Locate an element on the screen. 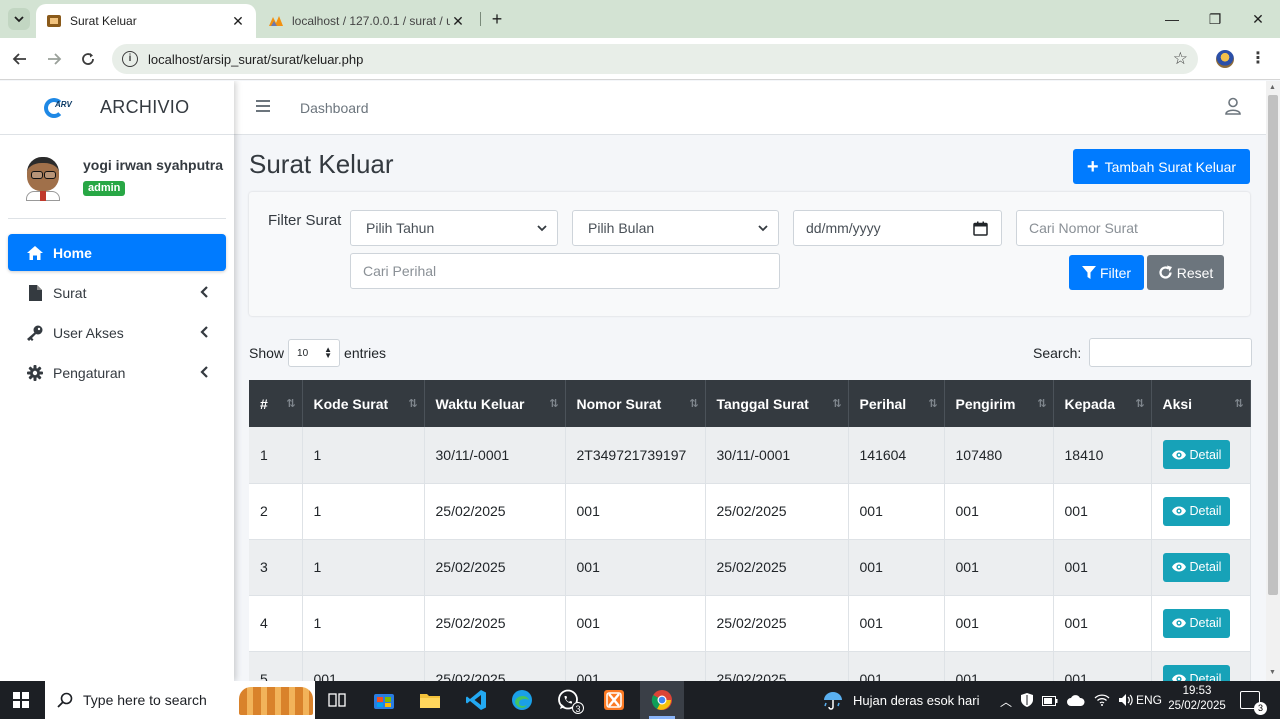  column-header-tanggal-surat: Tanggal Surat ⇅ is located at coordinates (777, 403).